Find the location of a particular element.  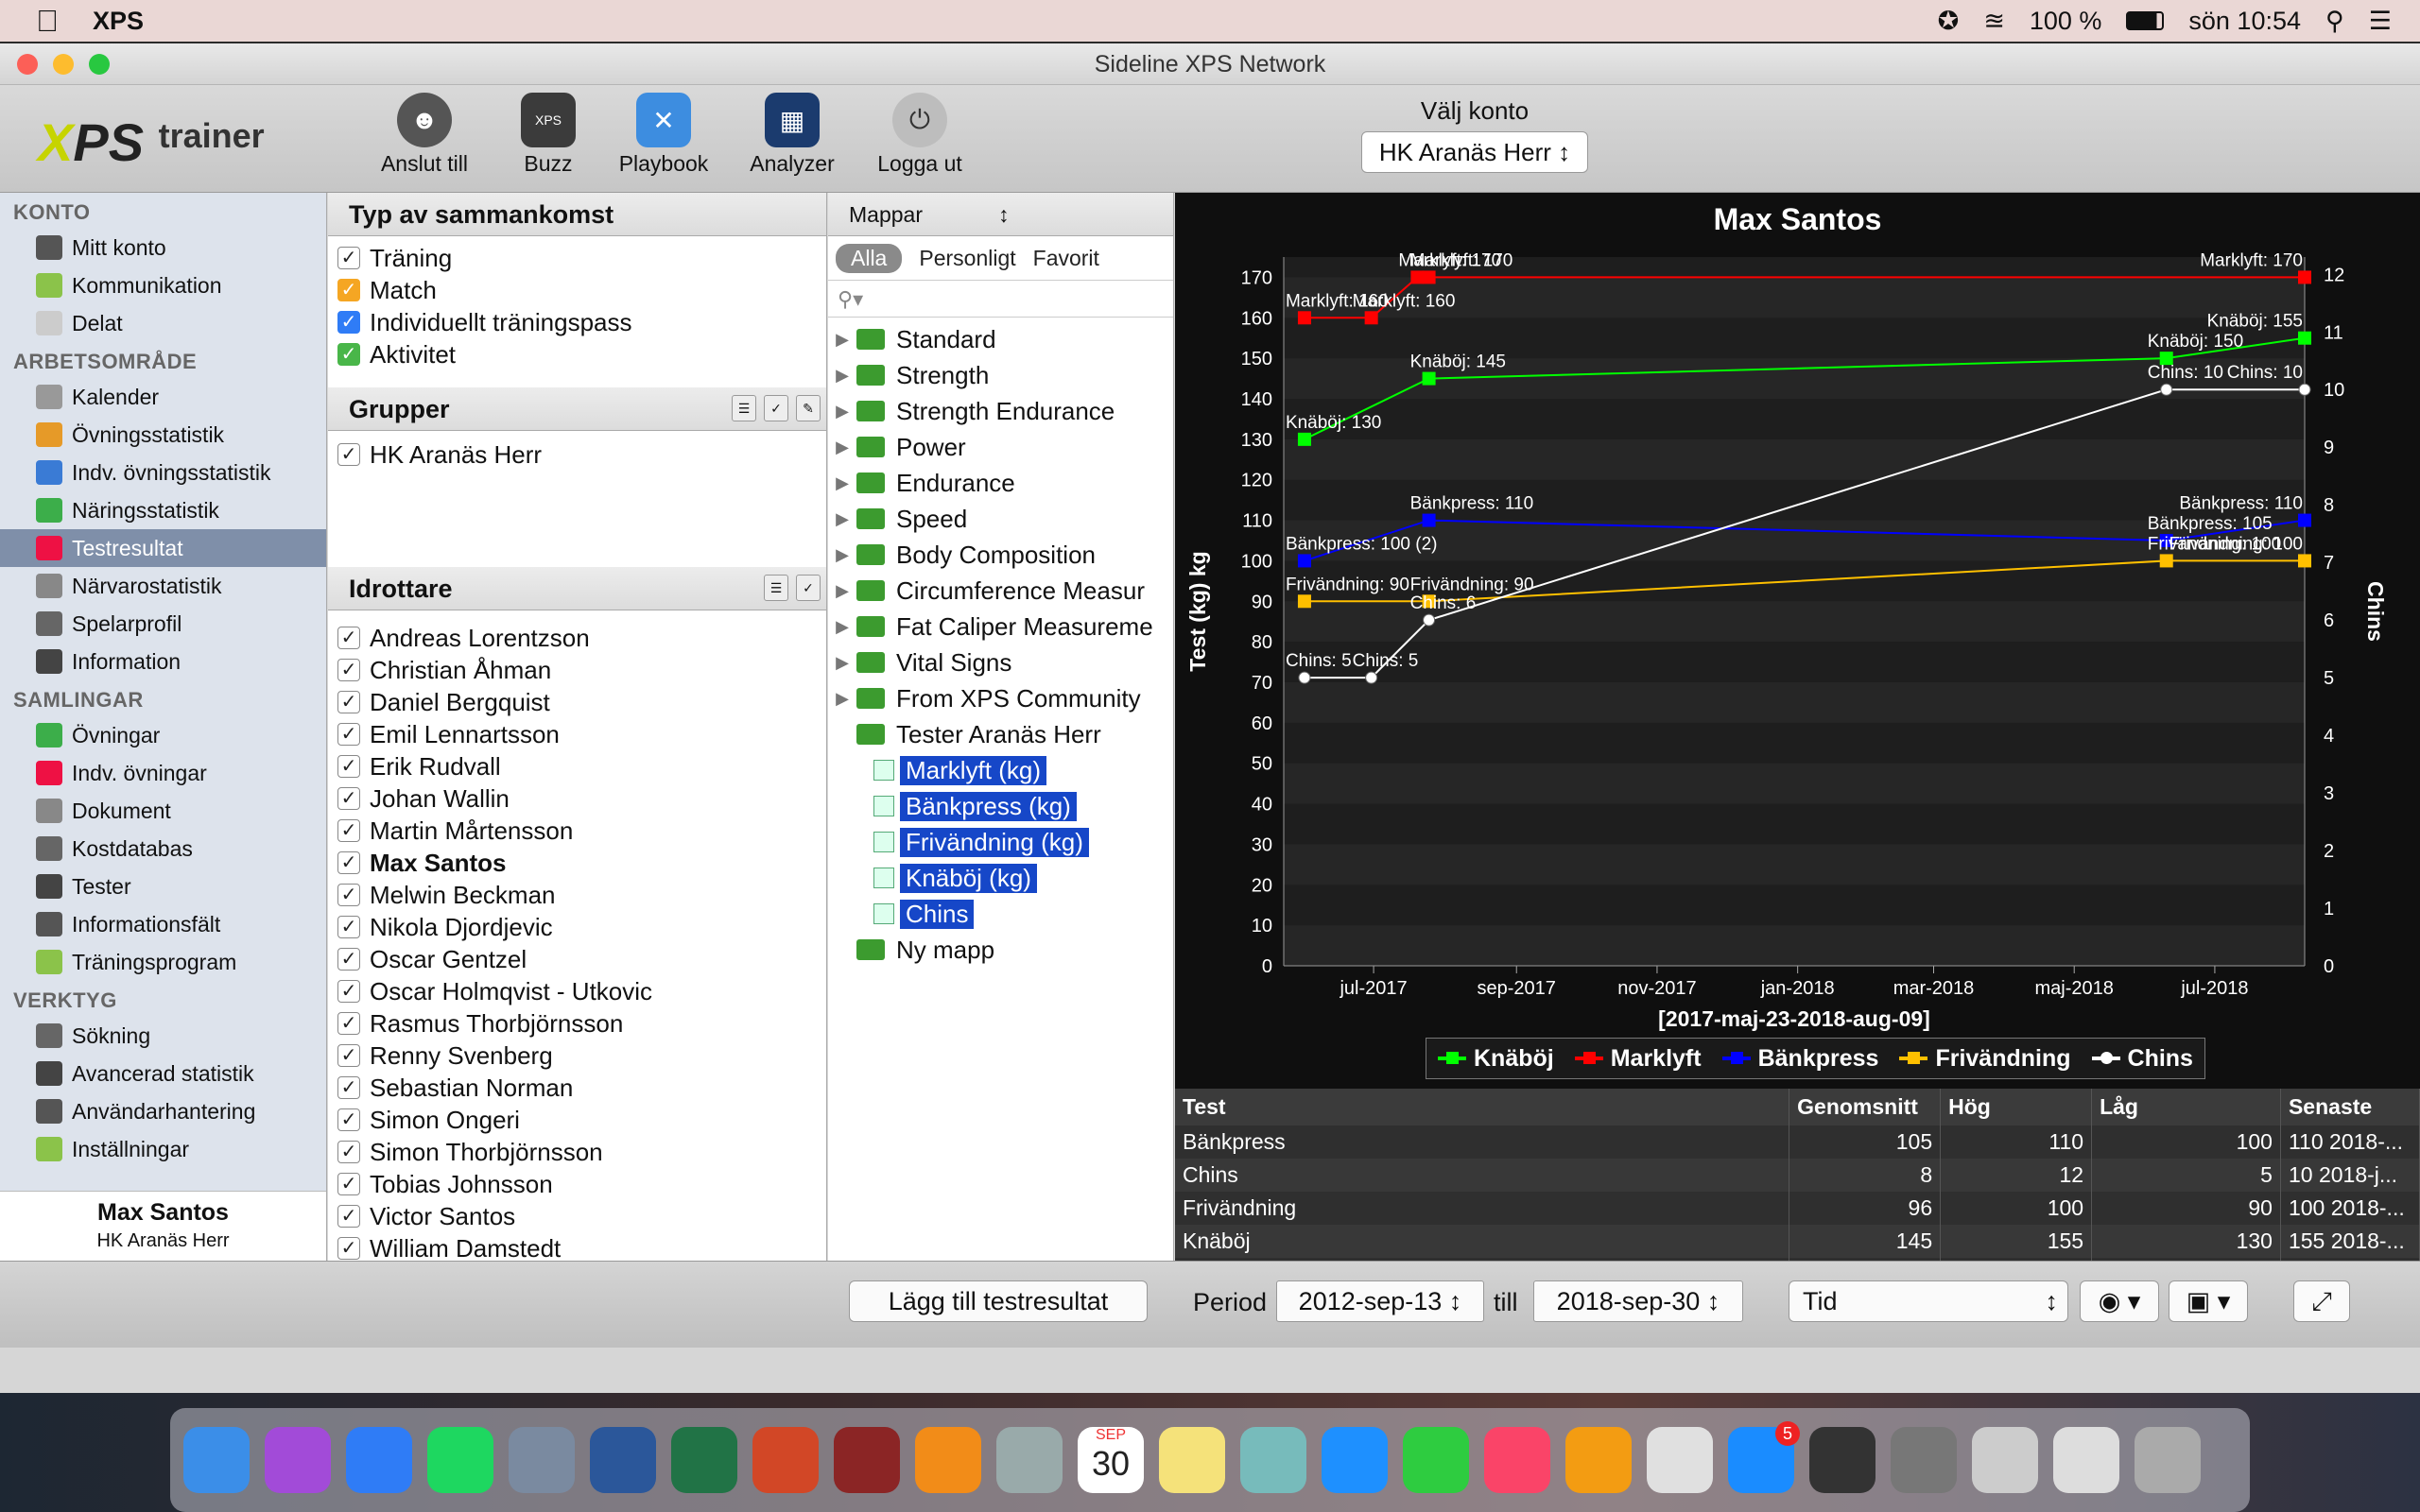

folder-strength: ▶ Strength is located at coordinates (1000, 375).